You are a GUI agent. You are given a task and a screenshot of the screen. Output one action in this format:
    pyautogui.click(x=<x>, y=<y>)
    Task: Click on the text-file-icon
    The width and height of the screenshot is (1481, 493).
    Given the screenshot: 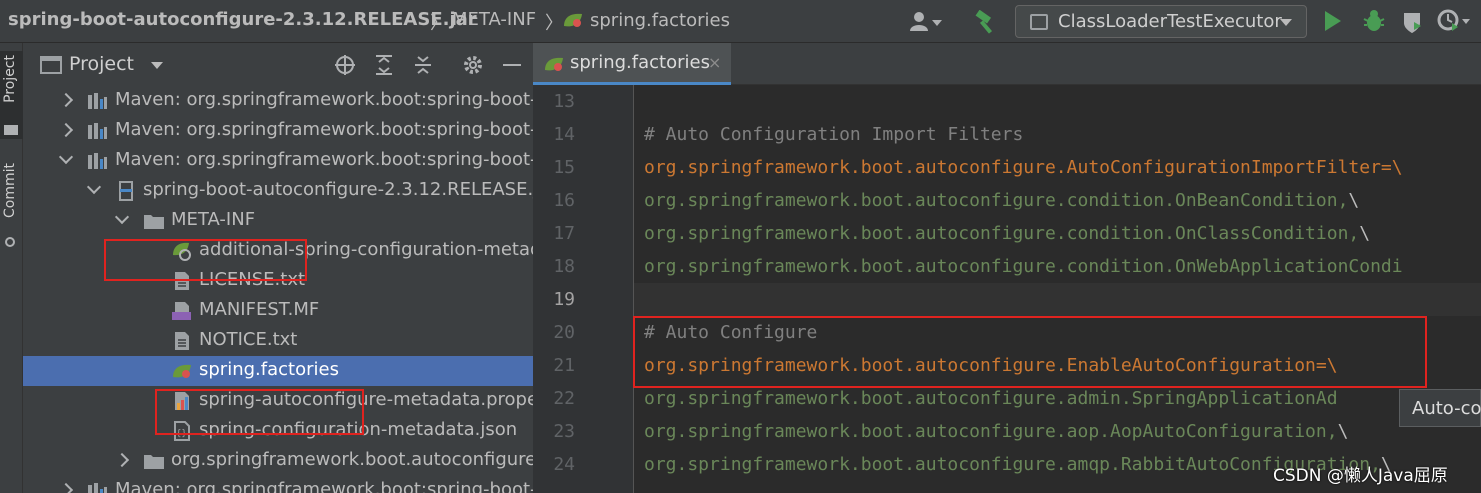 What is the action you would take?
    pyautogui.click(x=182, y=341)
    